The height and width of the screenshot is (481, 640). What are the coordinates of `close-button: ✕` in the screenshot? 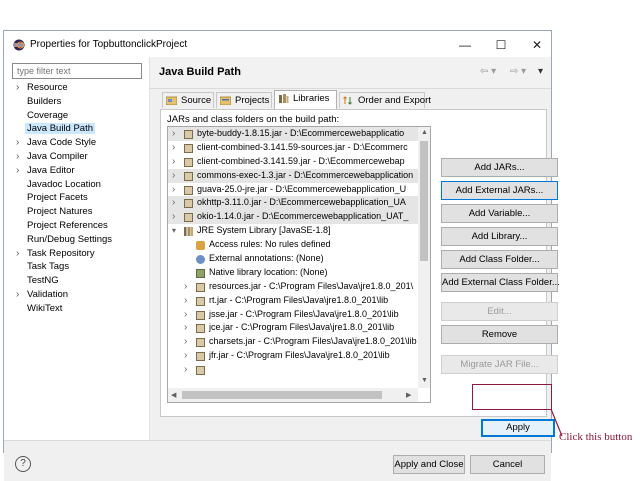 It's located at (537, 45).